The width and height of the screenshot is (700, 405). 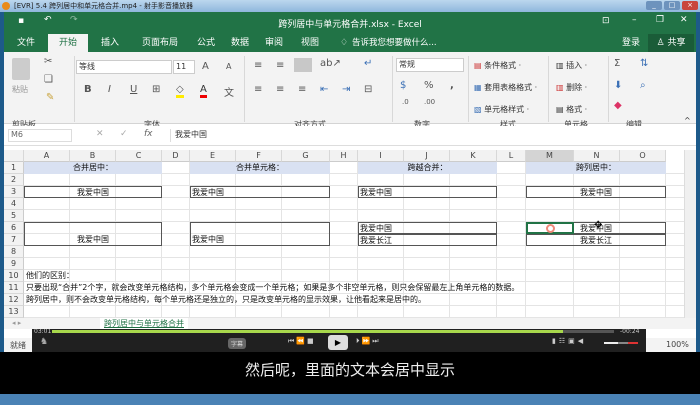 I want to click on column-header-L: L, so click(x=511, y=156).